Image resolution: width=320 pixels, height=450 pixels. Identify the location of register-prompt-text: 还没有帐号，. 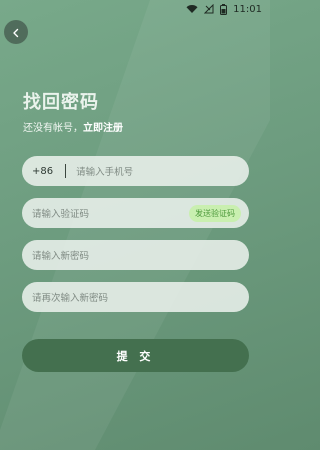
(53, 128).